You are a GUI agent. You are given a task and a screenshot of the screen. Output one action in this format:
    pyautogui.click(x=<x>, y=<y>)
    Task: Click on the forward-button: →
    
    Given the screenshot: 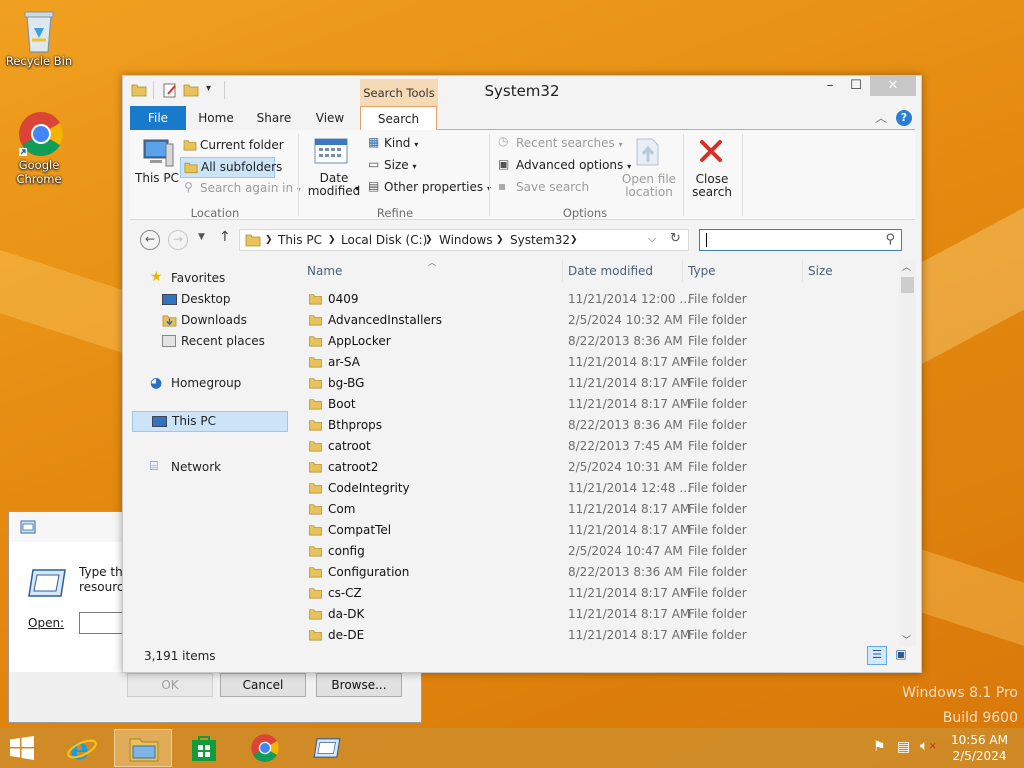 What is the action you would take?
    pyautogui.click(x=178, y=240)
    